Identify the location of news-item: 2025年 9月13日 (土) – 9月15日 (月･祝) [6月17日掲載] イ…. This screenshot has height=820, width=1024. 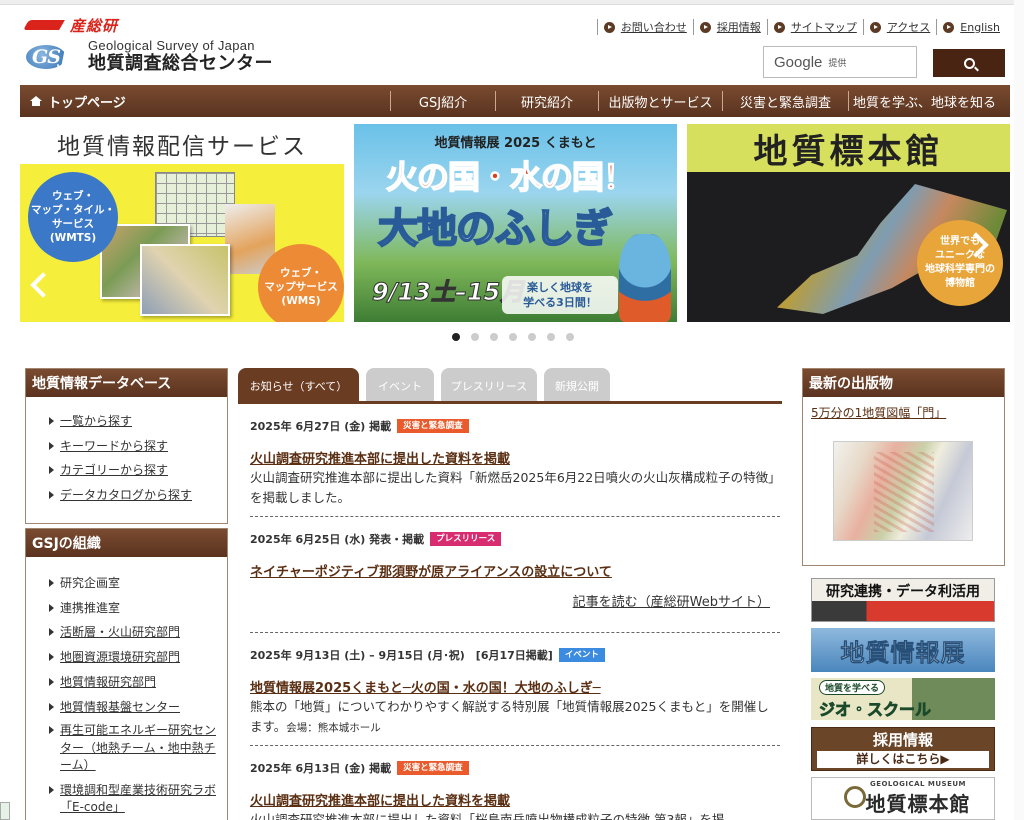
(515, 692).